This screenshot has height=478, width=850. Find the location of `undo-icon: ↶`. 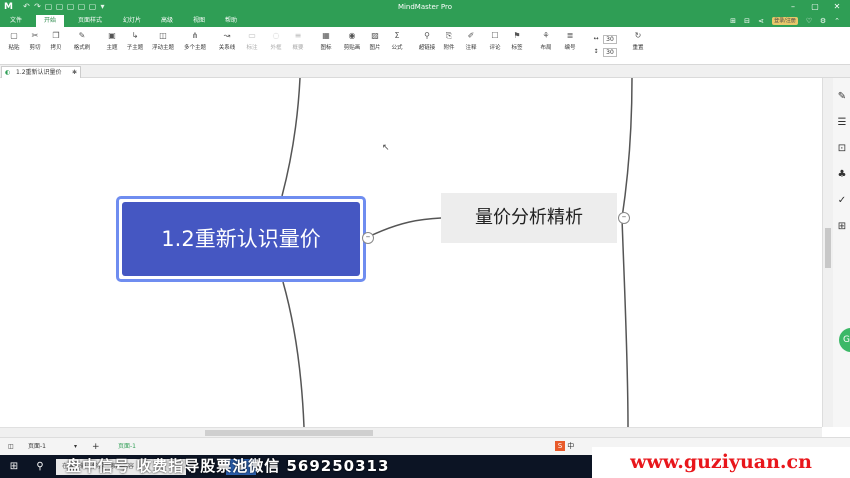

undo-icon: ↶ is located at coordinates (26, 7).